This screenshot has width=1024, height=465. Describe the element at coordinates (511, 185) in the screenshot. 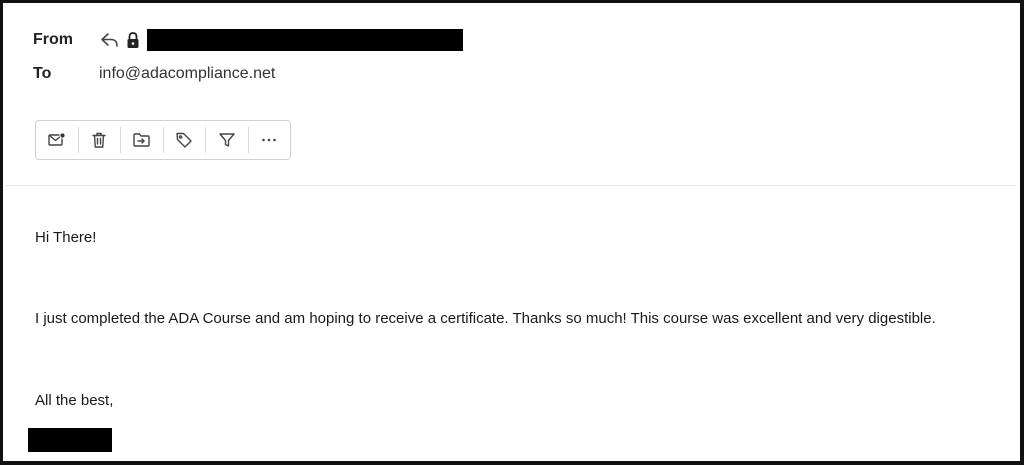

I see `header-divider` at that location.